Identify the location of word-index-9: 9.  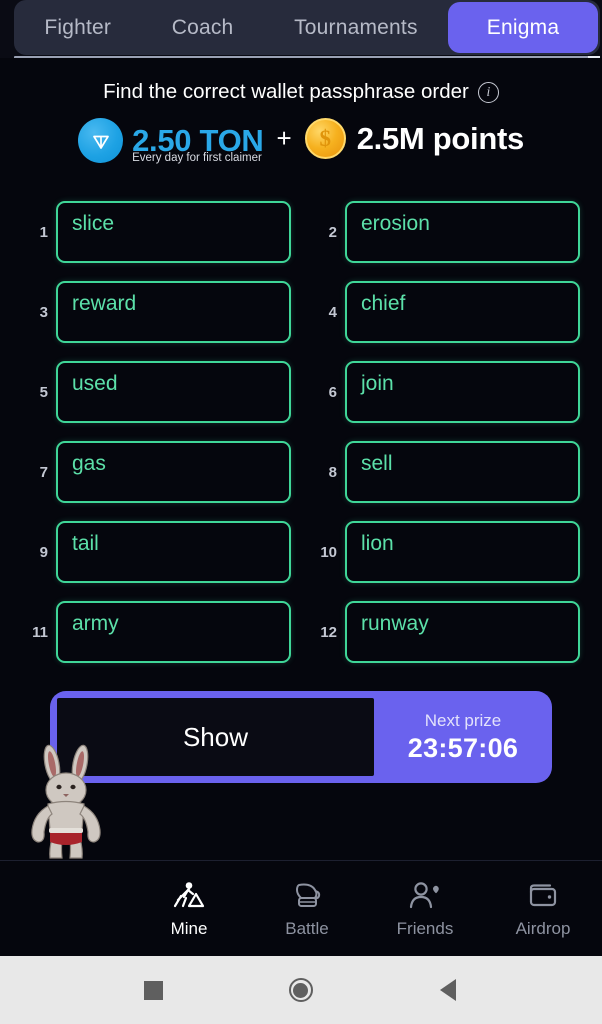
(43, 552).